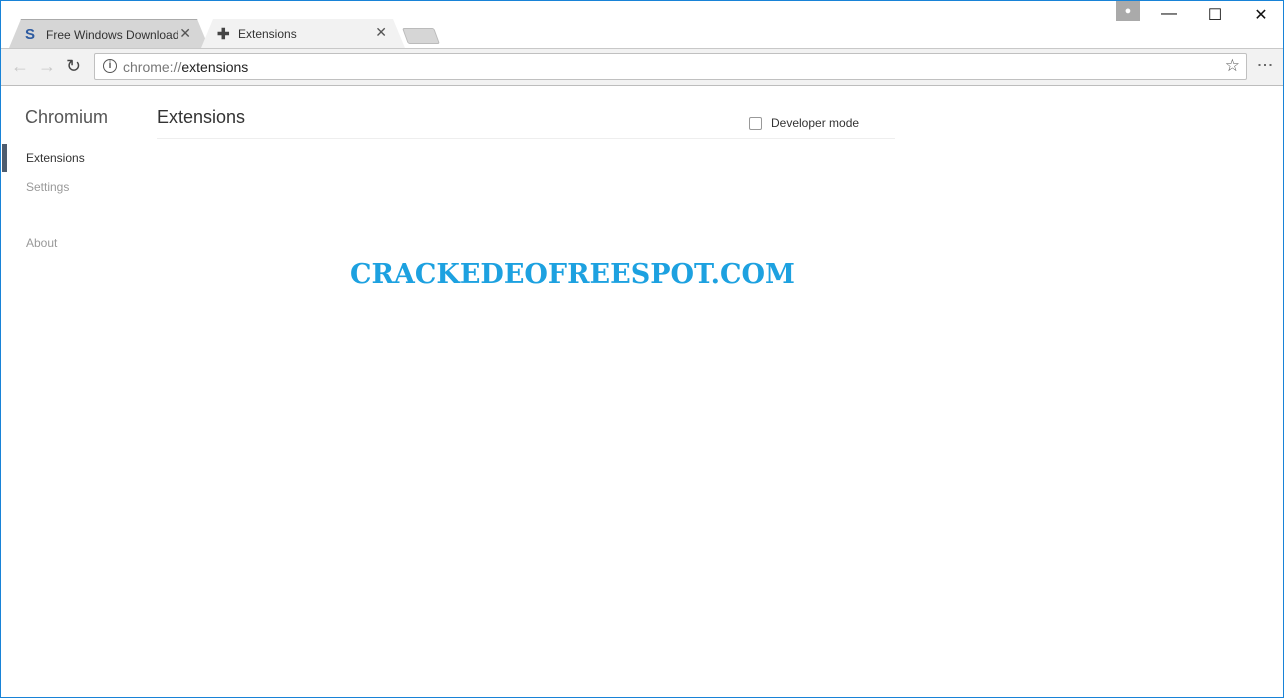 Image resolution: width=1284 pixels, height=698 pixels. What do you see at coordinates (152, 67) in the screenshot?
I see `url-scheme: chrome://` at bounding box center [152, 67].